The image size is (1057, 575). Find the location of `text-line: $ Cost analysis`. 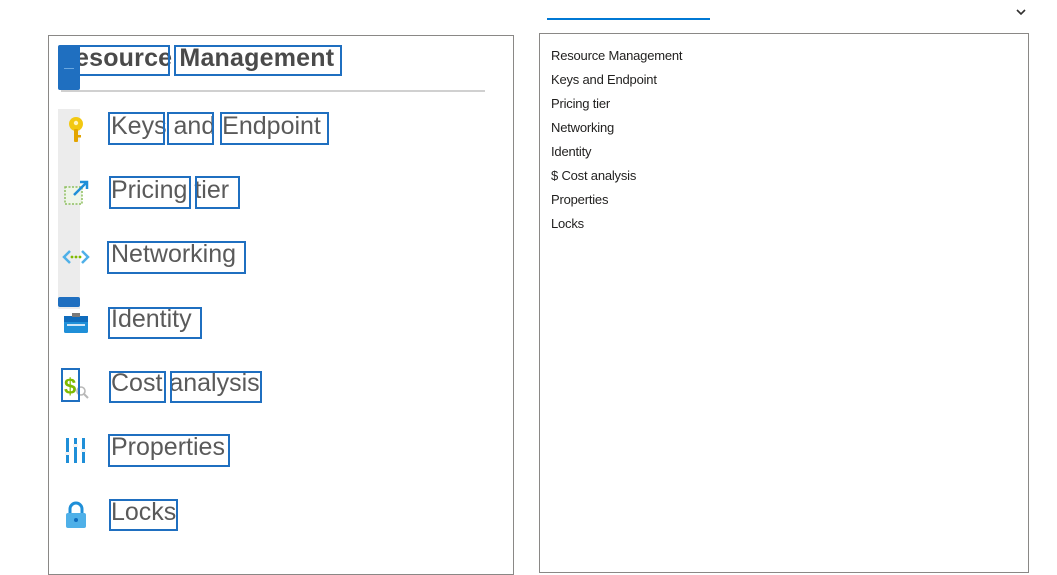

text-line: $ Cost analysis is located at coordinates (594, 175).